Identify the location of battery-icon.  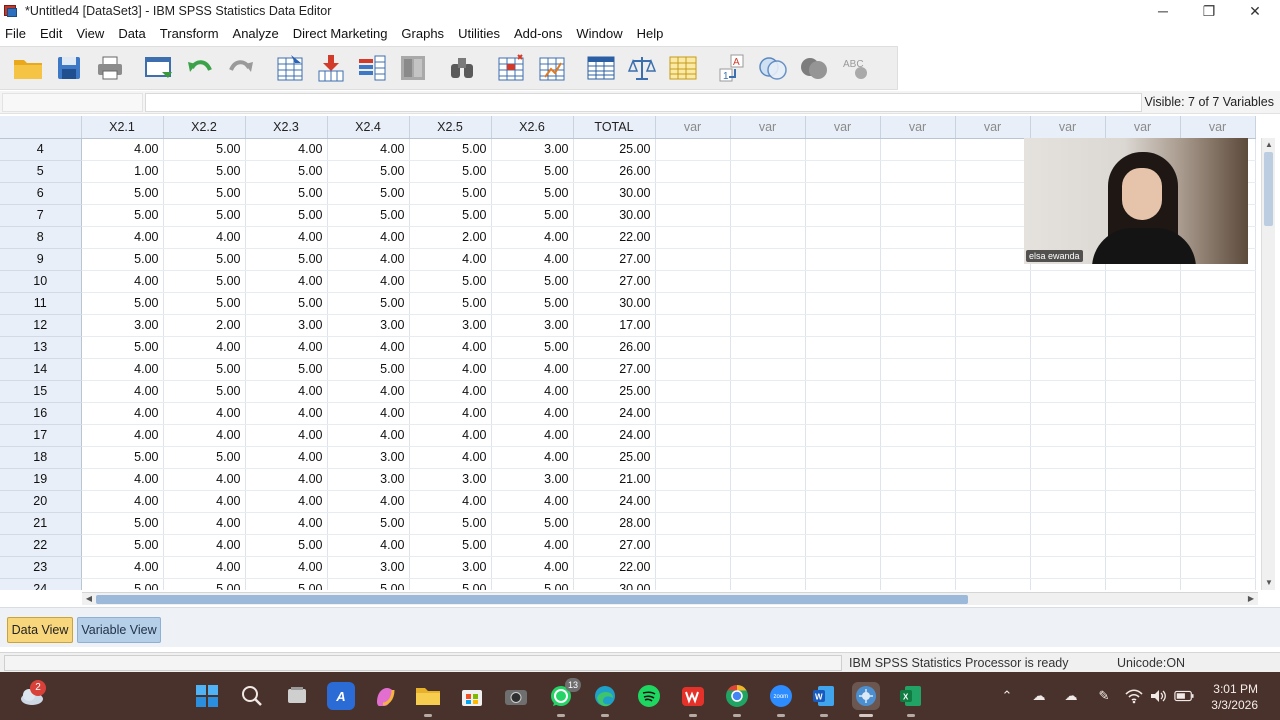
(1184, 696).